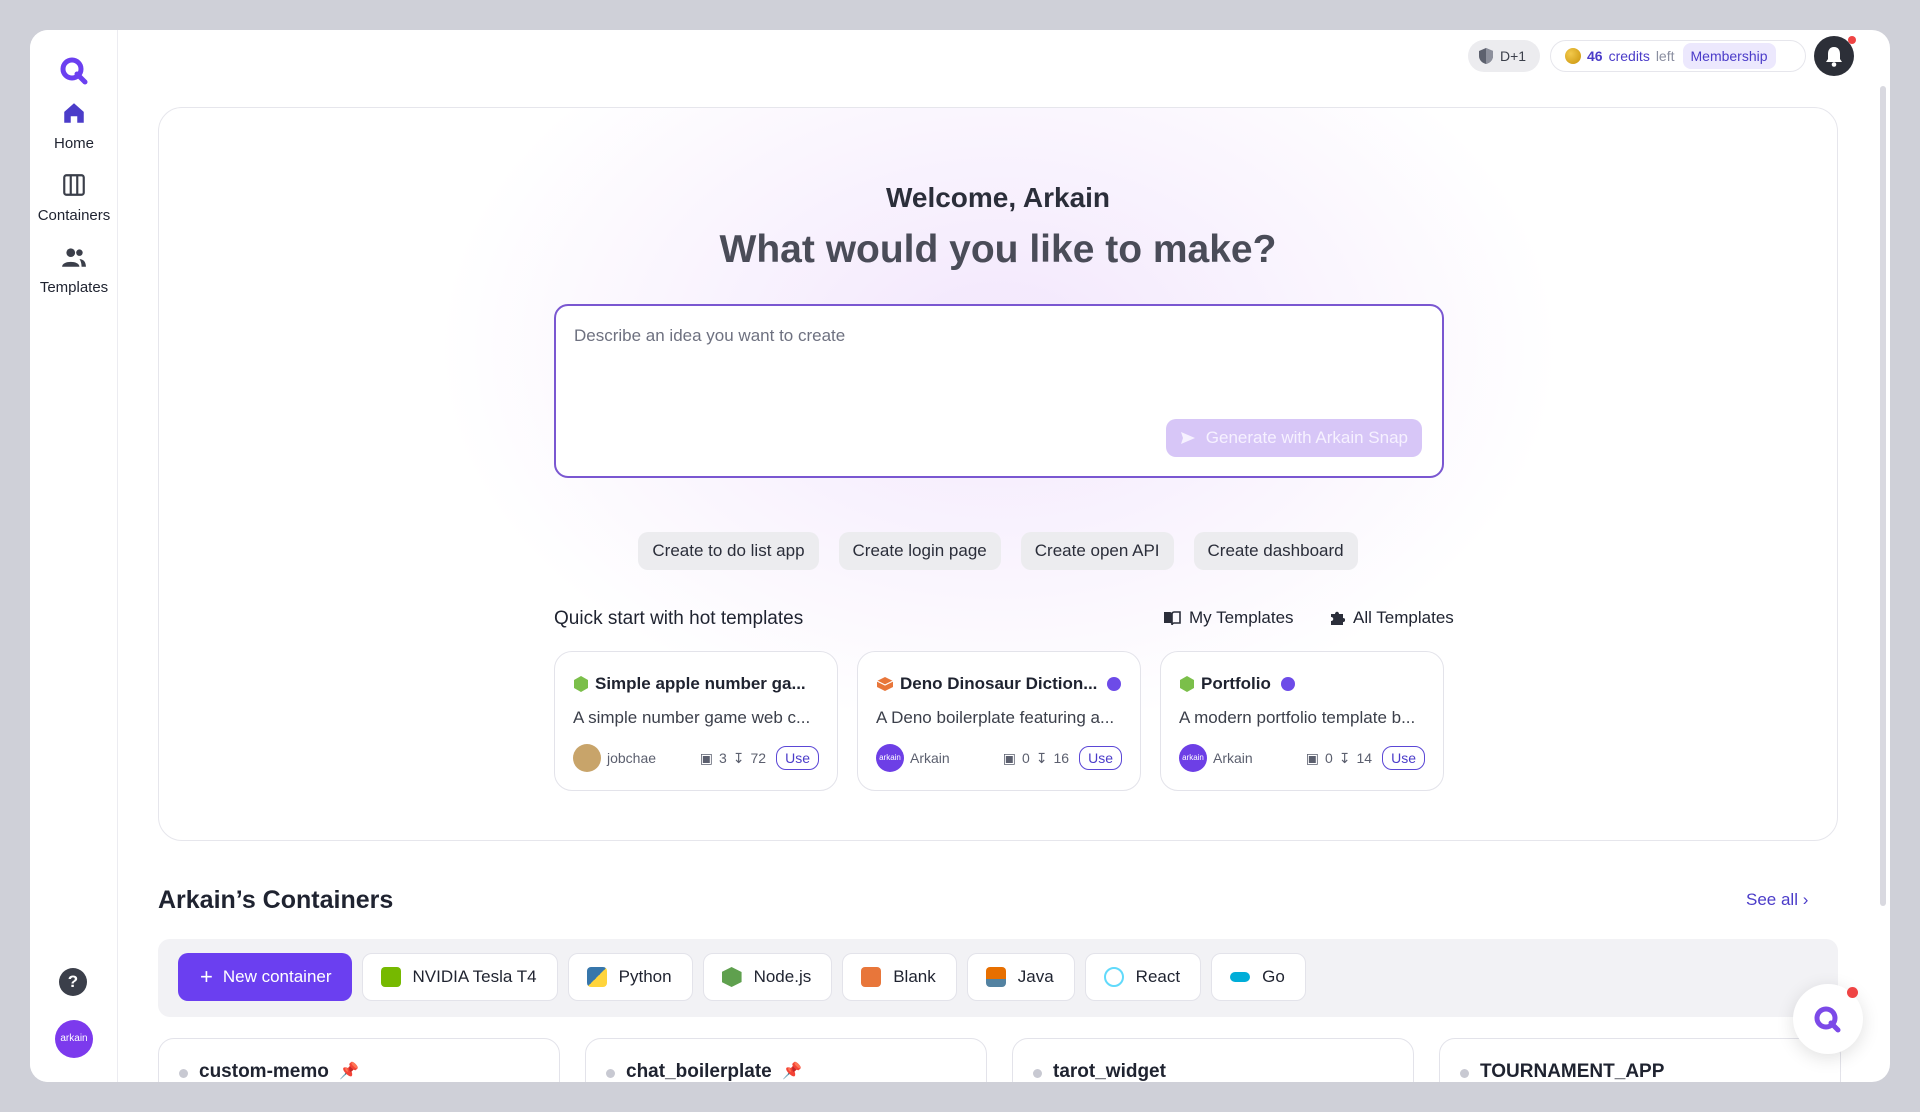 The image size is (1920, 1112). I want to click on sidebar: Home Containers Templates ? arkain, so click(74, 556).